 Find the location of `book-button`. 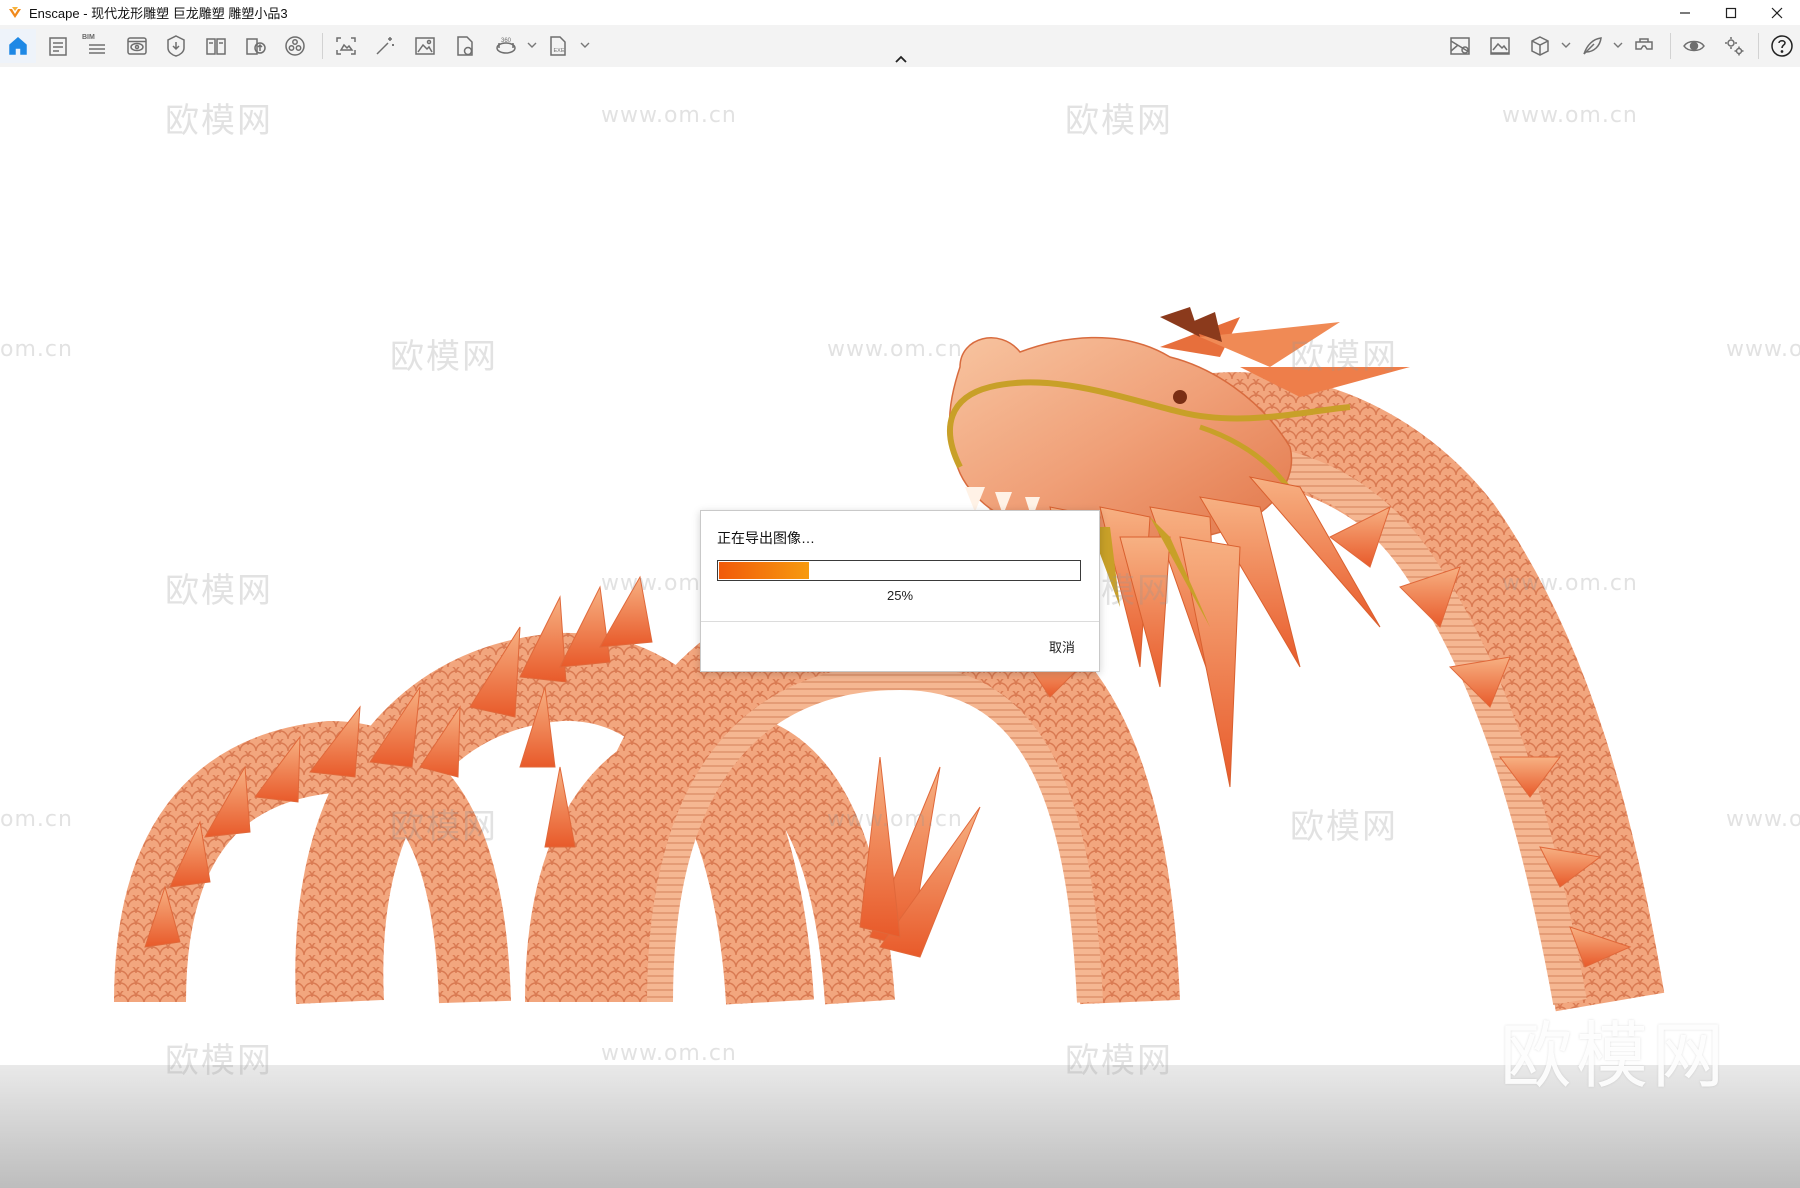

book-button is located at coordinates (216, 46).